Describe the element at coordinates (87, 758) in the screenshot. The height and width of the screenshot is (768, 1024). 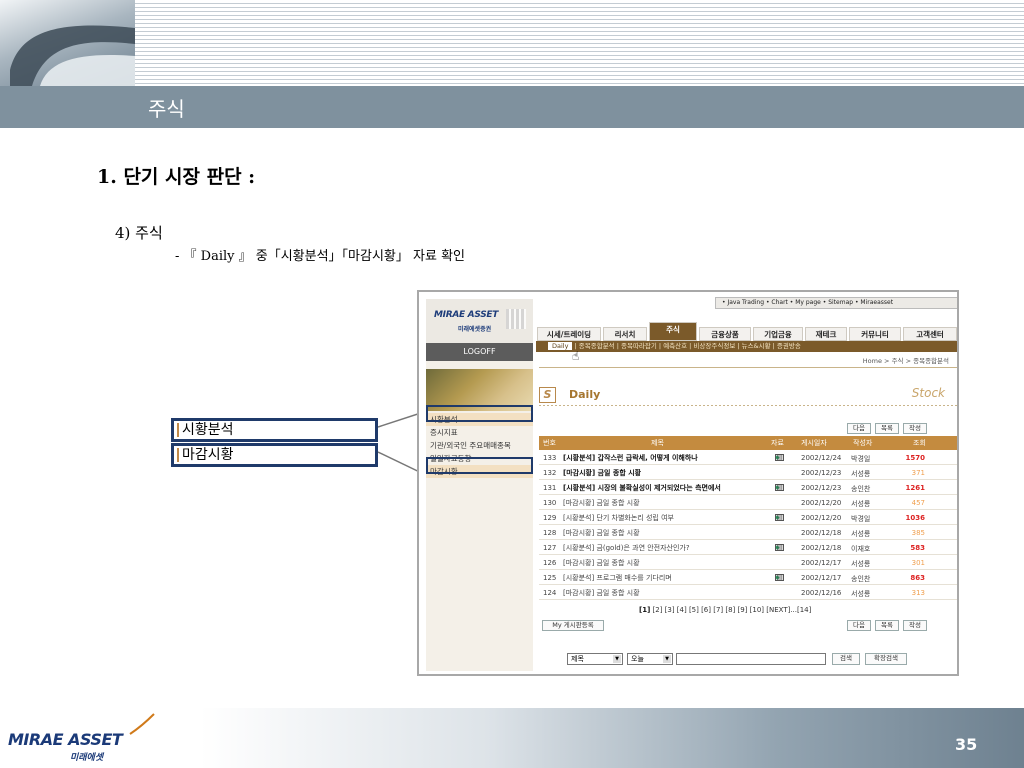
I see `footer-logo-korean: 미래에셋` at that location.